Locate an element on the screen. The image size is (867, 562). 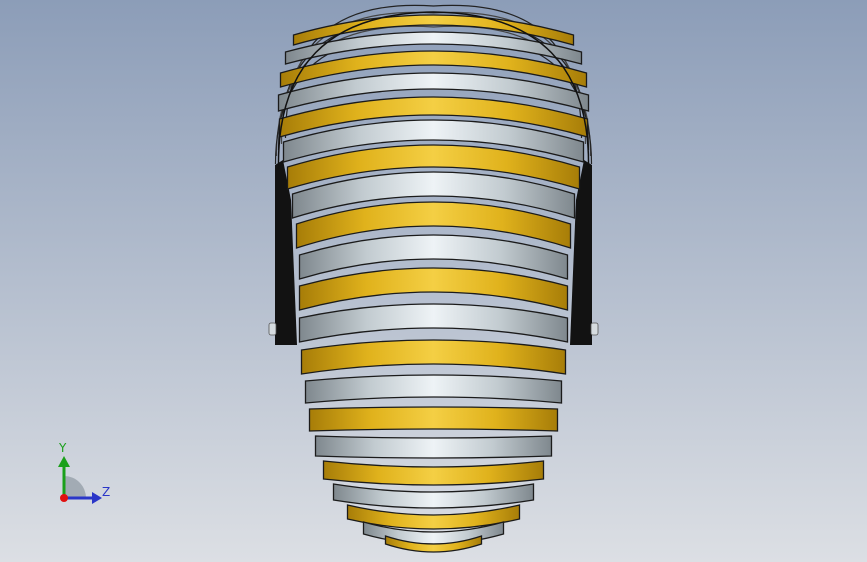
silver-band is located at coordinates (433, 447).